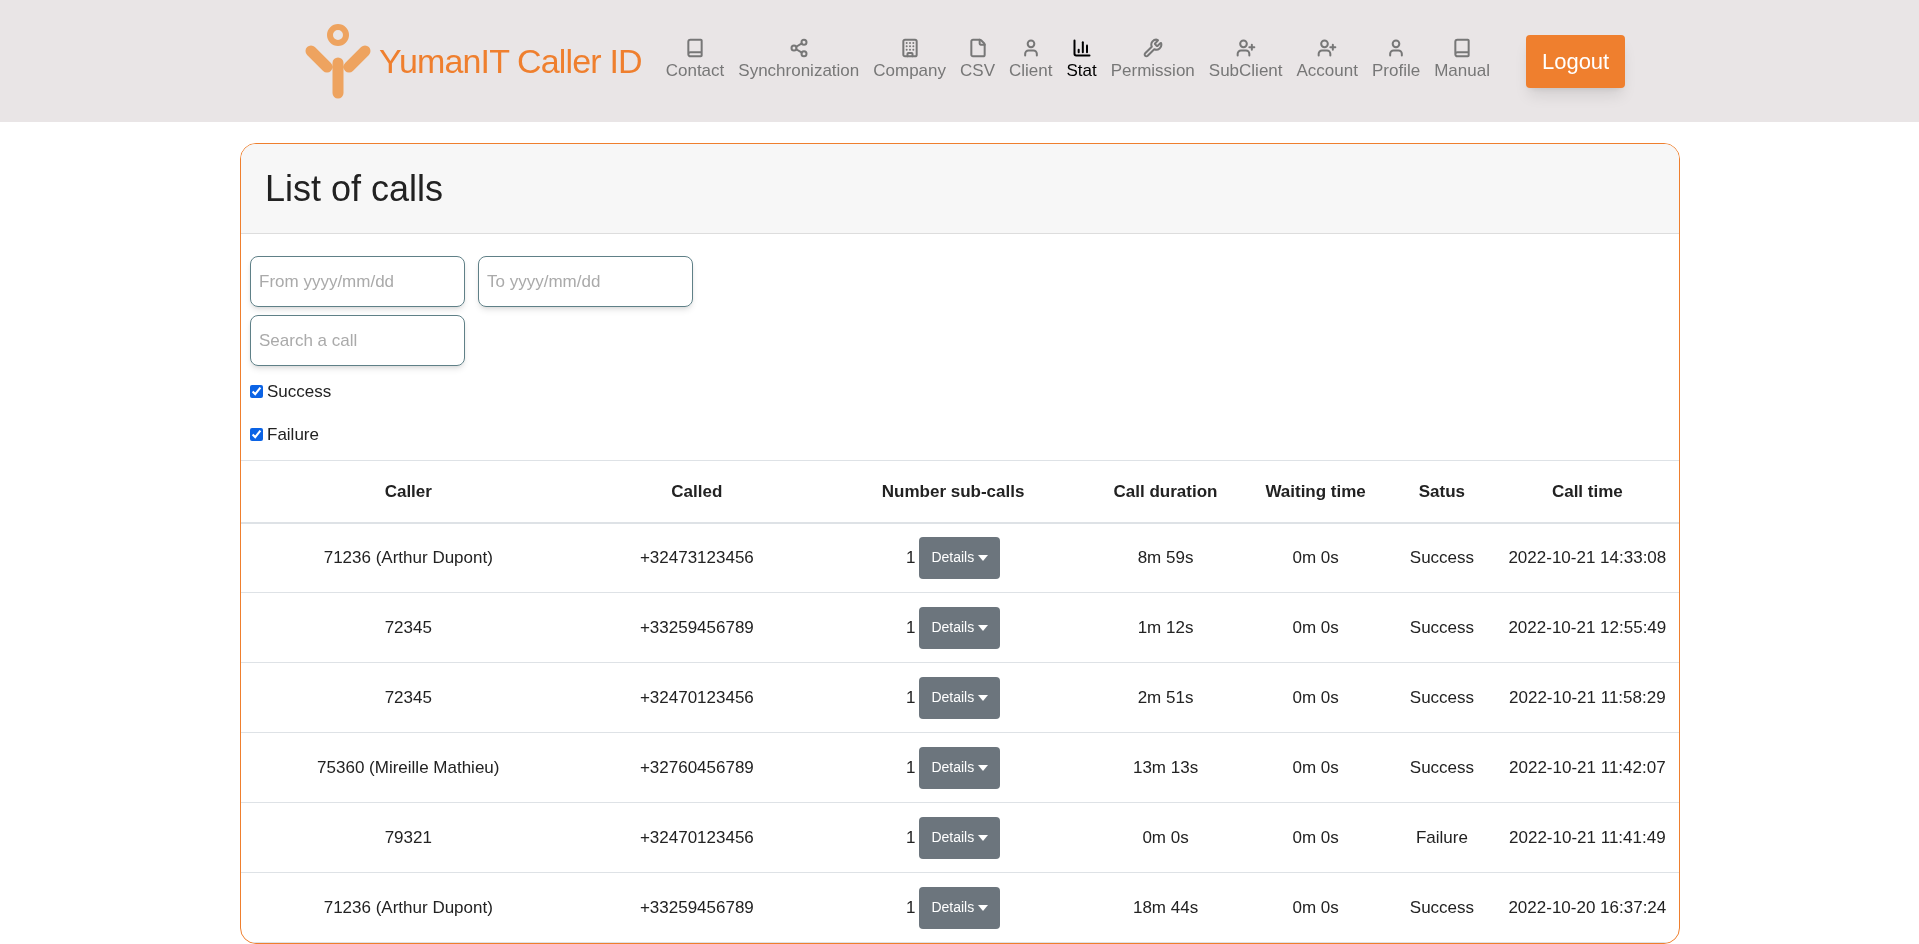 The image size is (1919, 944). I want to click on checkbox-label: Failure, so click(293, 434).